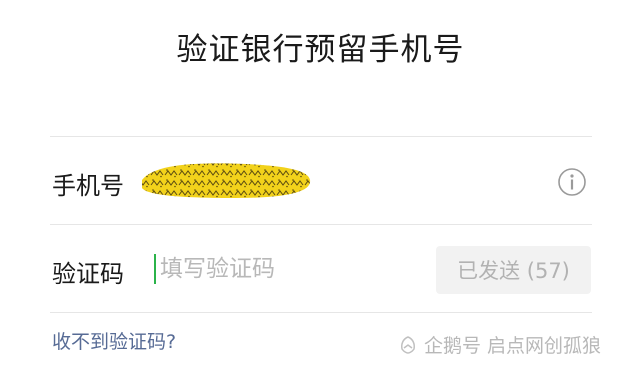  What do you see at coordinates (290, 269) in the screenshot?
I see `verification-code-input` at bounding box center [290, 269].